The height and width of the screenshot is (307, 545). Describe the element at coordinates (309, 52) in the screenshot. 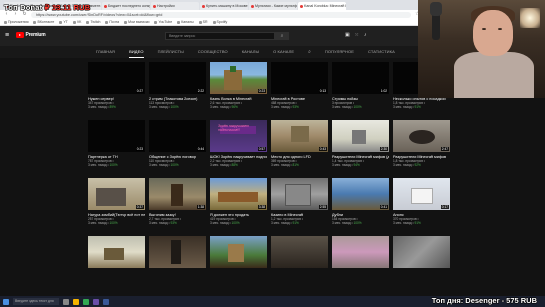

I see `channel-search-icon: ⌕` at that location.